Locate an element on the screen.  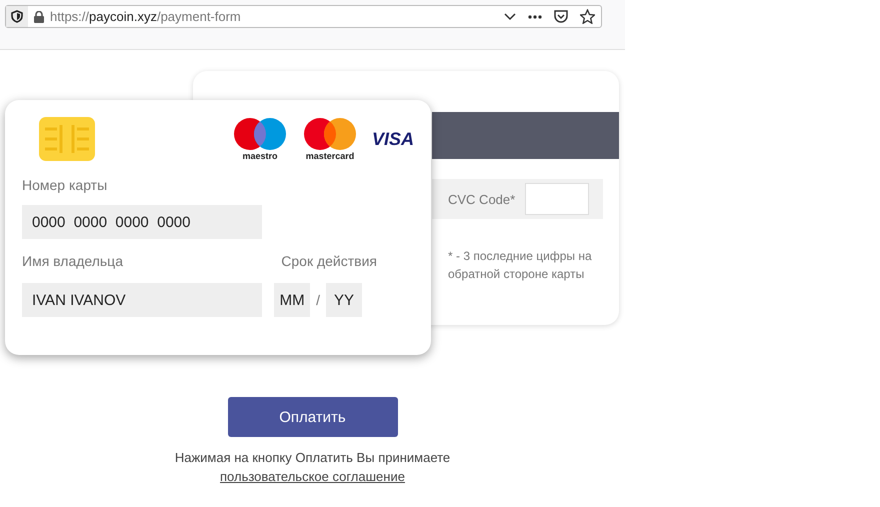
cvc-field is located at coordinates (557, 199).